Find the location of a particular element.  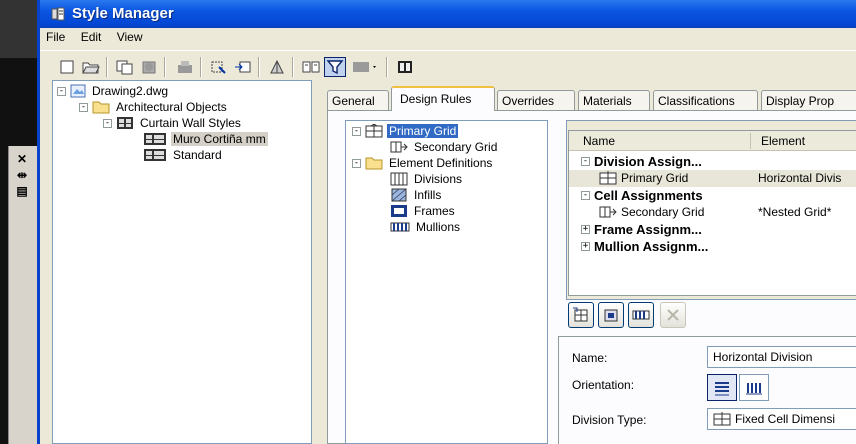

set-from-icon is located at coordinates (243, 67).